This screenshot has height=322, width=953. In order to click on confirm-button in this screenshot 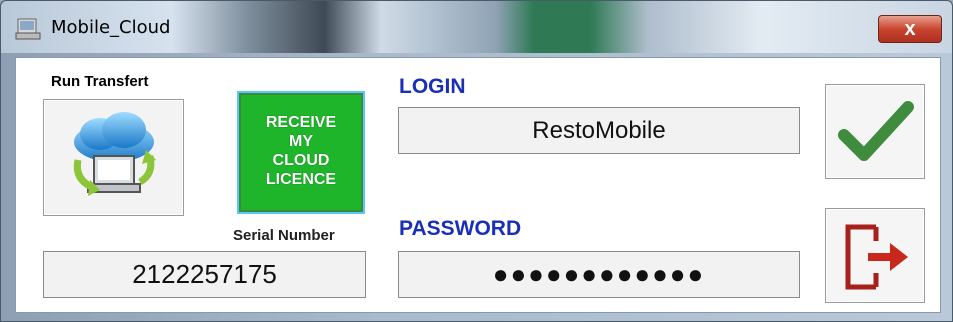, I will do `click(875, 131)`.